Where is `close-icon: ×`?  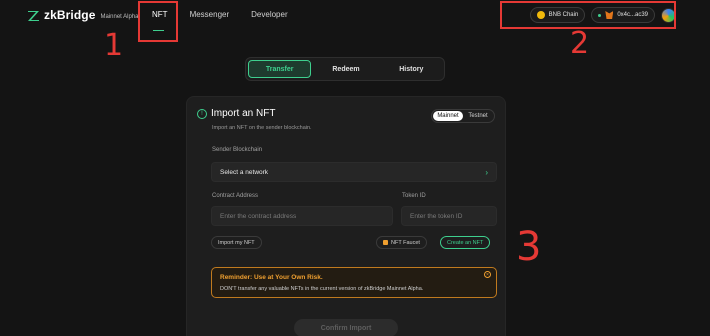 close-icon: × is located at coordinates (487, 274).